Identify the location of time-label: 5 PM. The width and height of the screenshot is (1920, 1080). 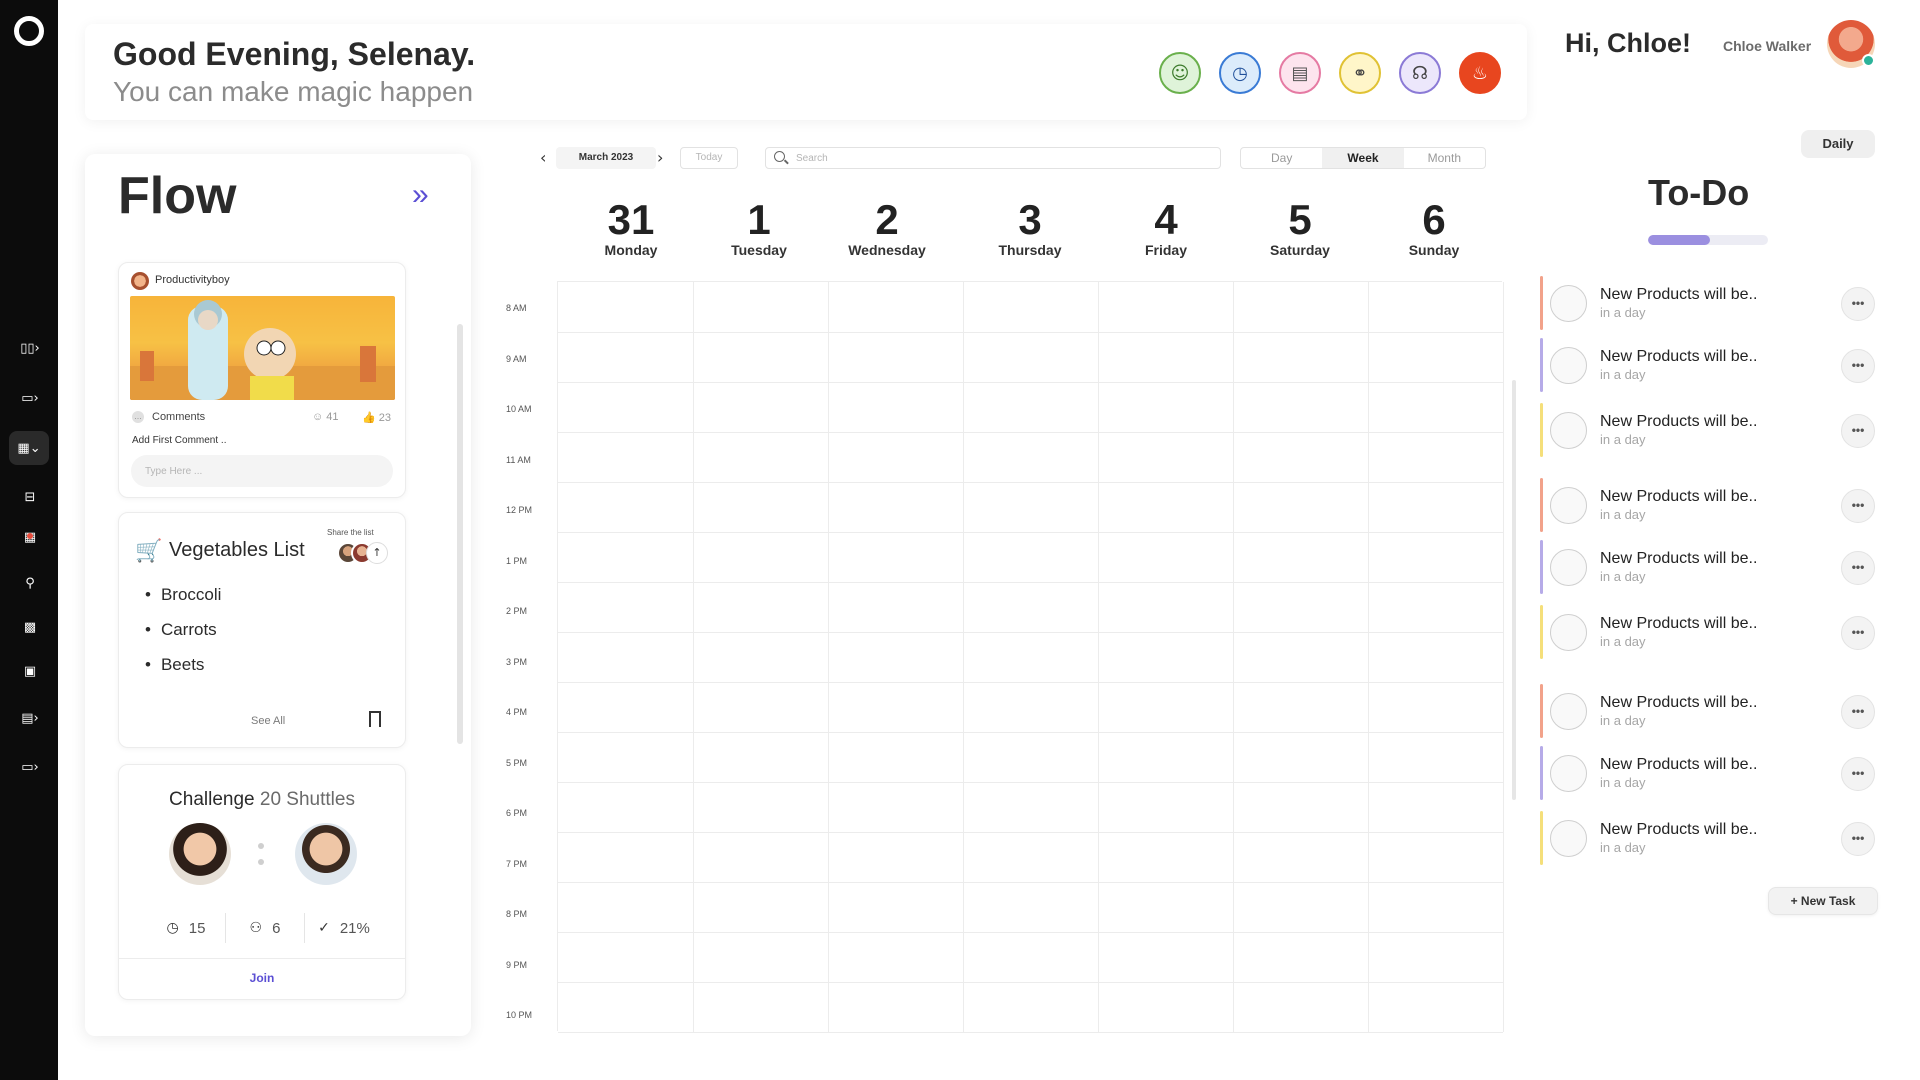
(517, 763).